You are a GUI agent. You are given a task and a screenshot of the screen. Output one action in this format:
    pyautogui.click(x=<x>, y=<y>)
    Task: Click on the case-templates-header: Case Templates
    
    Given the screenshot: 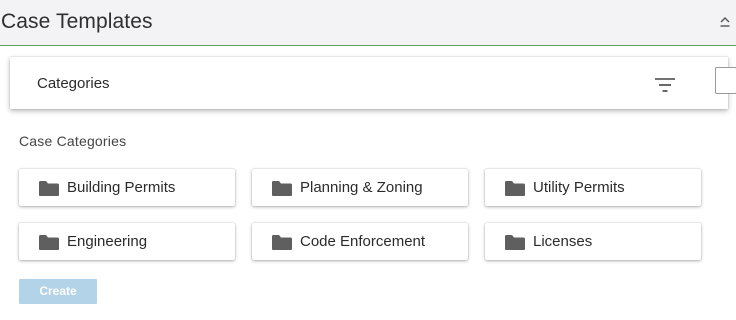 What is the action you would take?
    pyautogui.click(x=368, y=23)
    